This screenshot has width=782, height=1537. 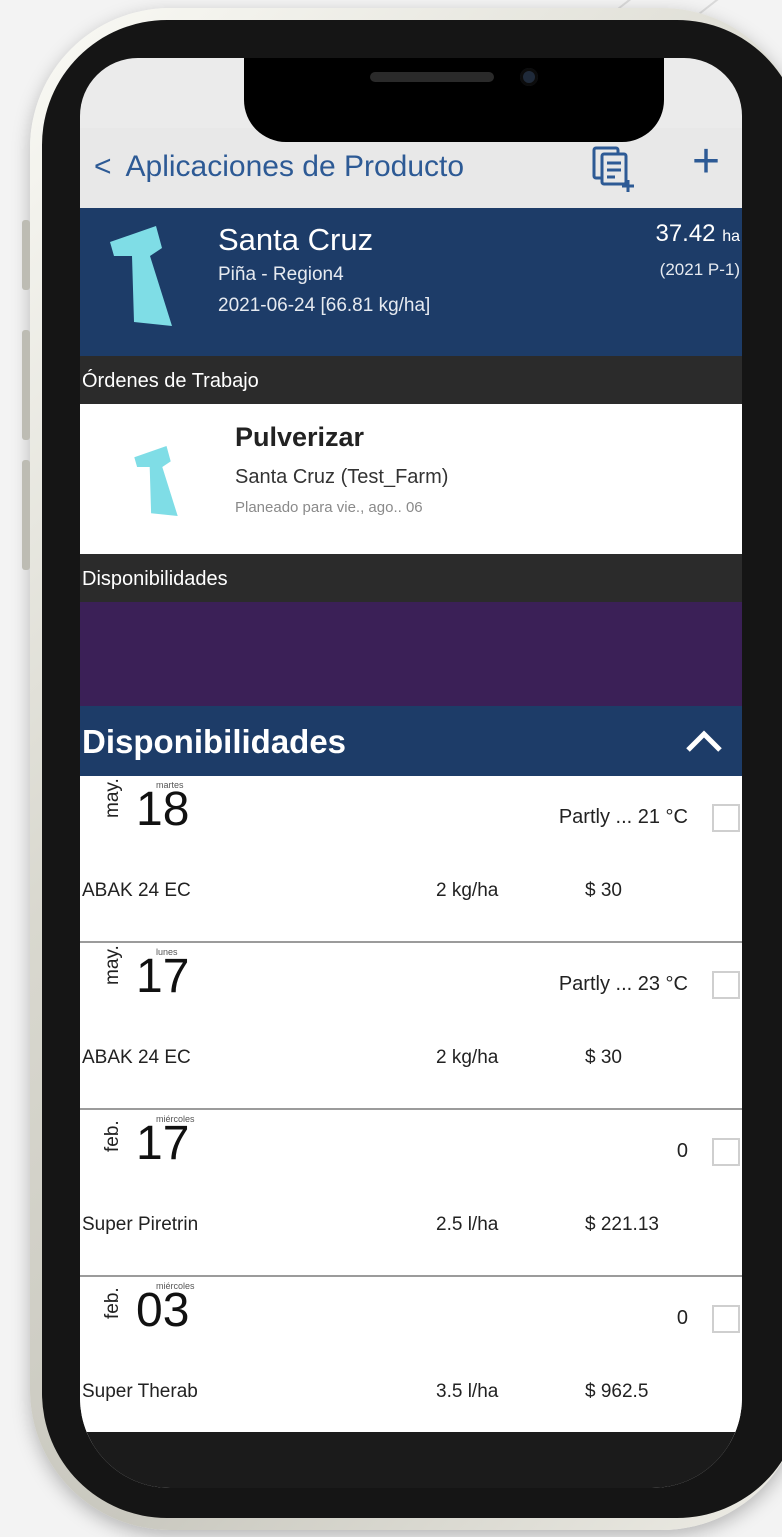 I want to click on field-crop: Piña - Region4, so click(x=281, y=274).